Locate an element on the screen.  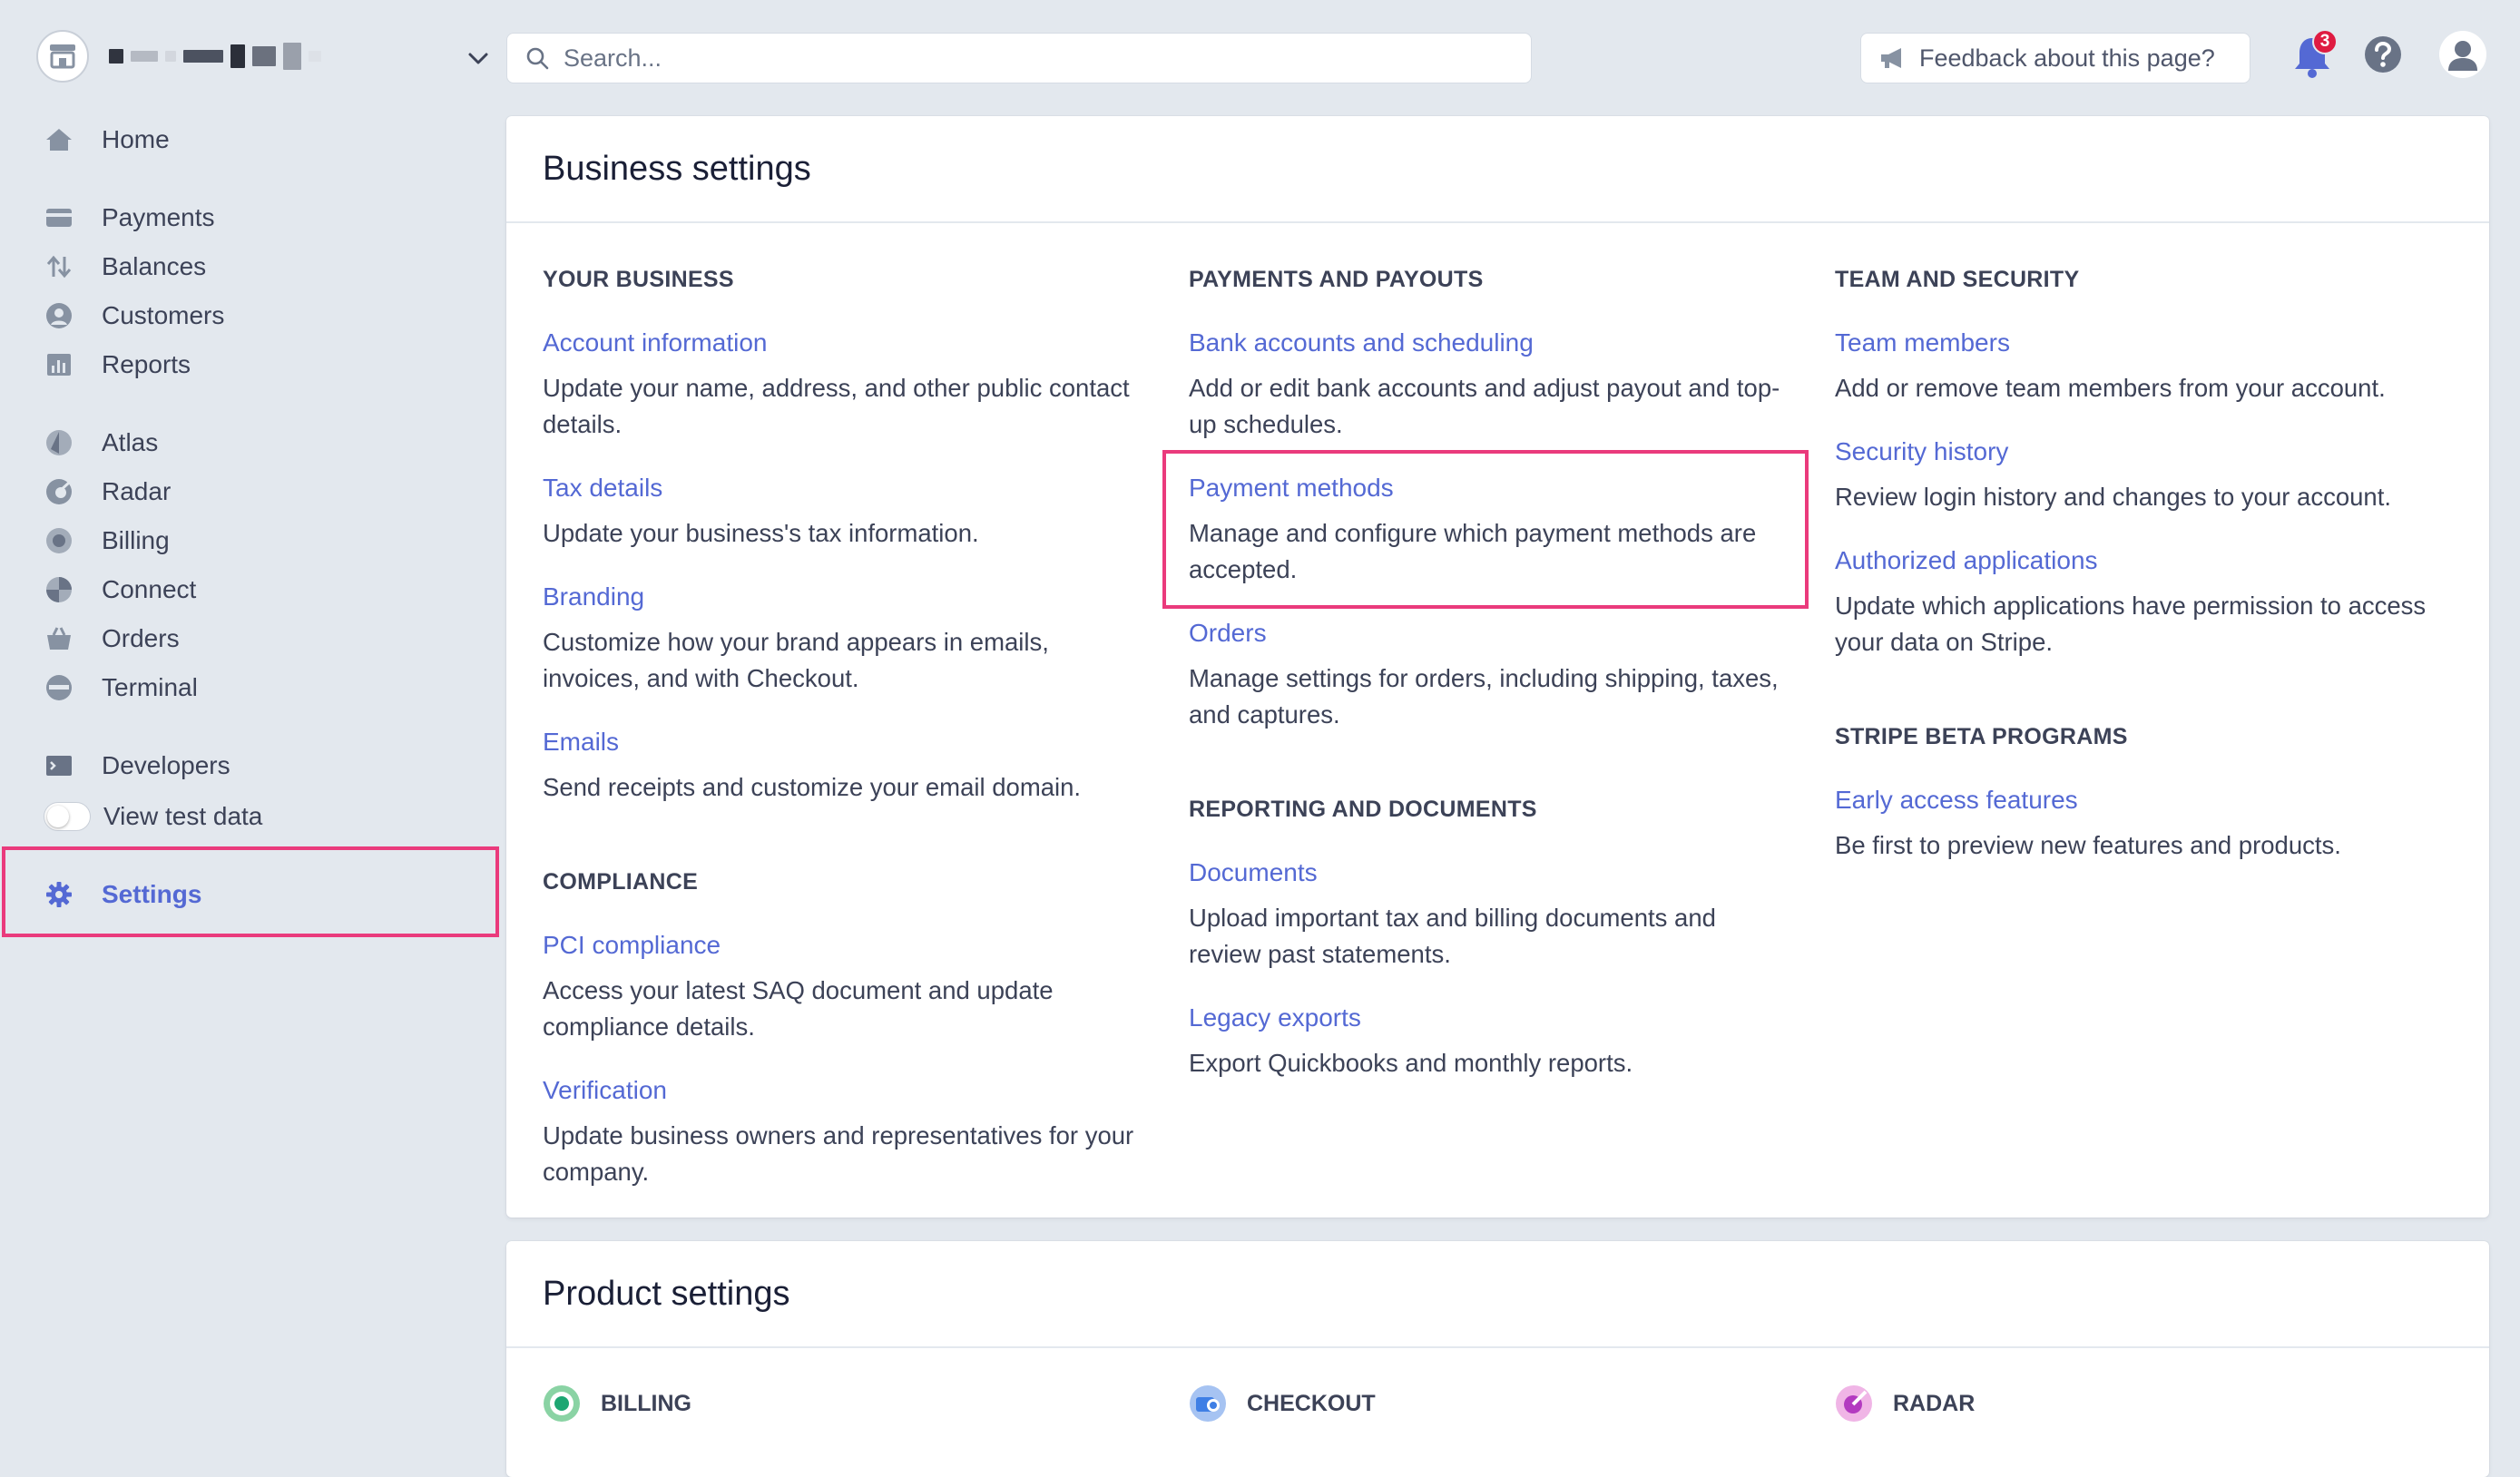
product-section-label: BILLING is located at coordinates (646, 1403).